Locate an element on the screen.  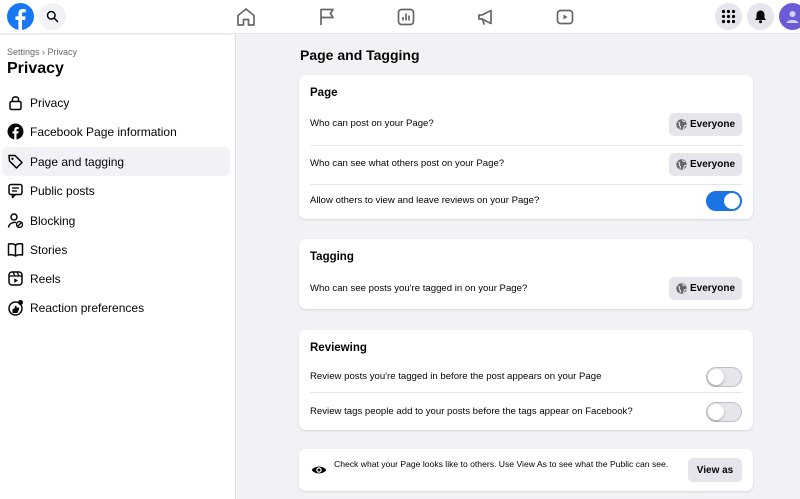
review-tags-toggle is located at coordinates (724, 412).